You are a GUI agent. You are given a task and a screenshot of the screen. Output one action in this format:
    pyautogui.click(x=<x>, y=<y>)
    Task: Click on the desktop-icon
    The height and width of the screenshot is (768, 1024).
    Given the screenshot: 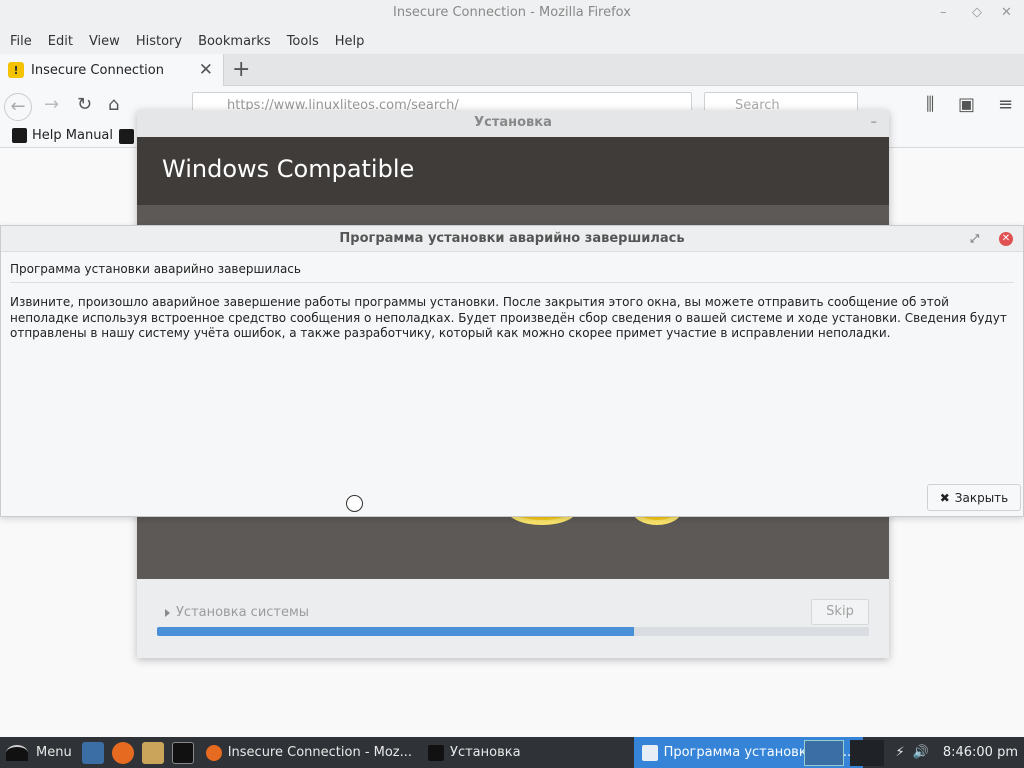 What is the action you would take?
    pyautogui.click(x=92, y=752)
    